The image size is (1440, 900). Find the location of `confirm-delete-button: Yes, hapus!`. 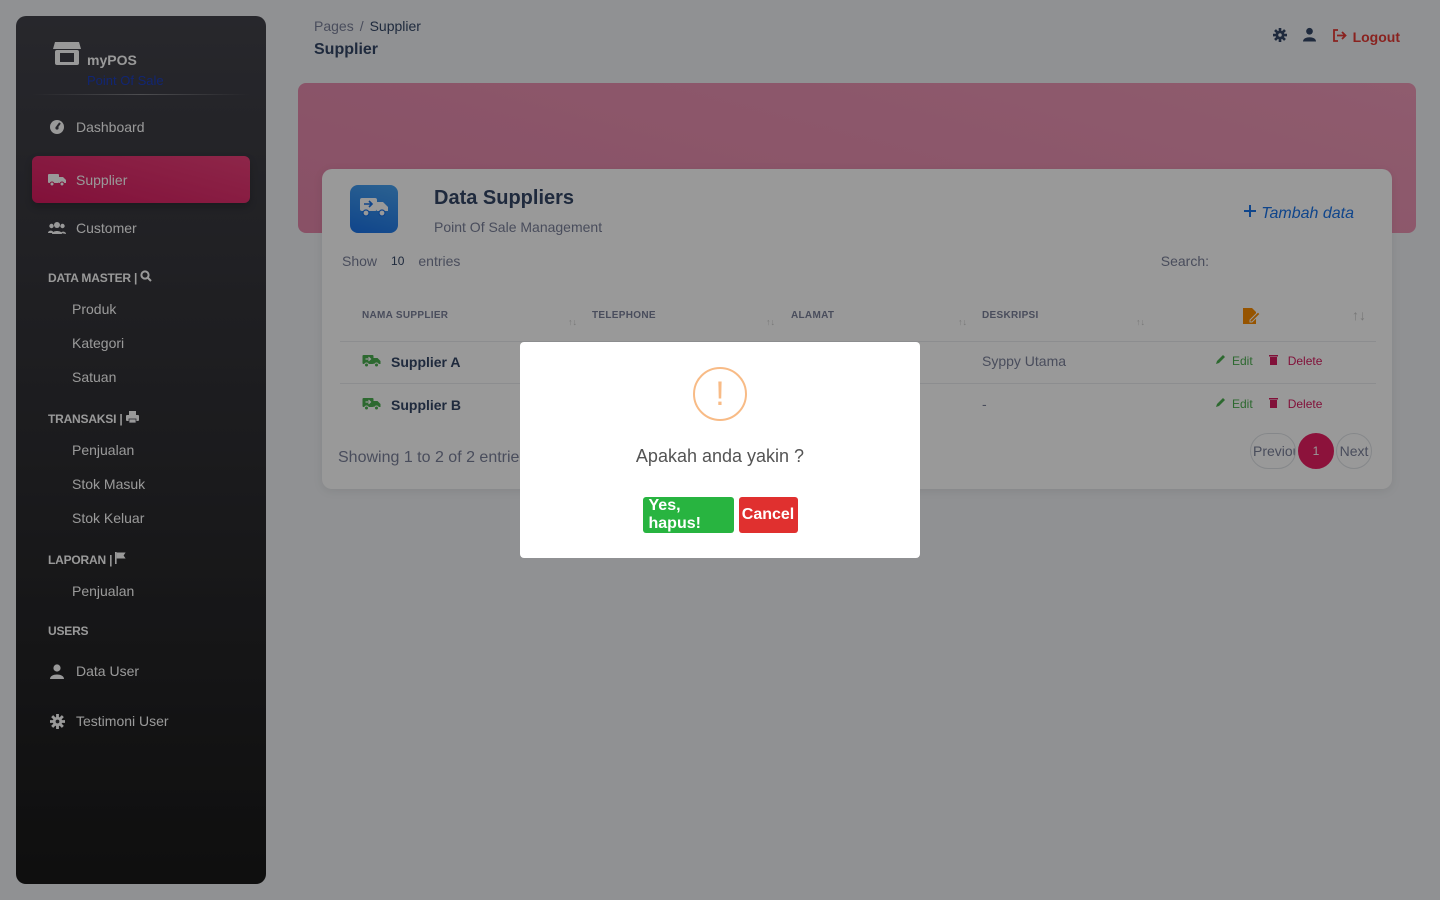

confirm-delete-button: Yes, hapus! is located at coordinates (688, 515).